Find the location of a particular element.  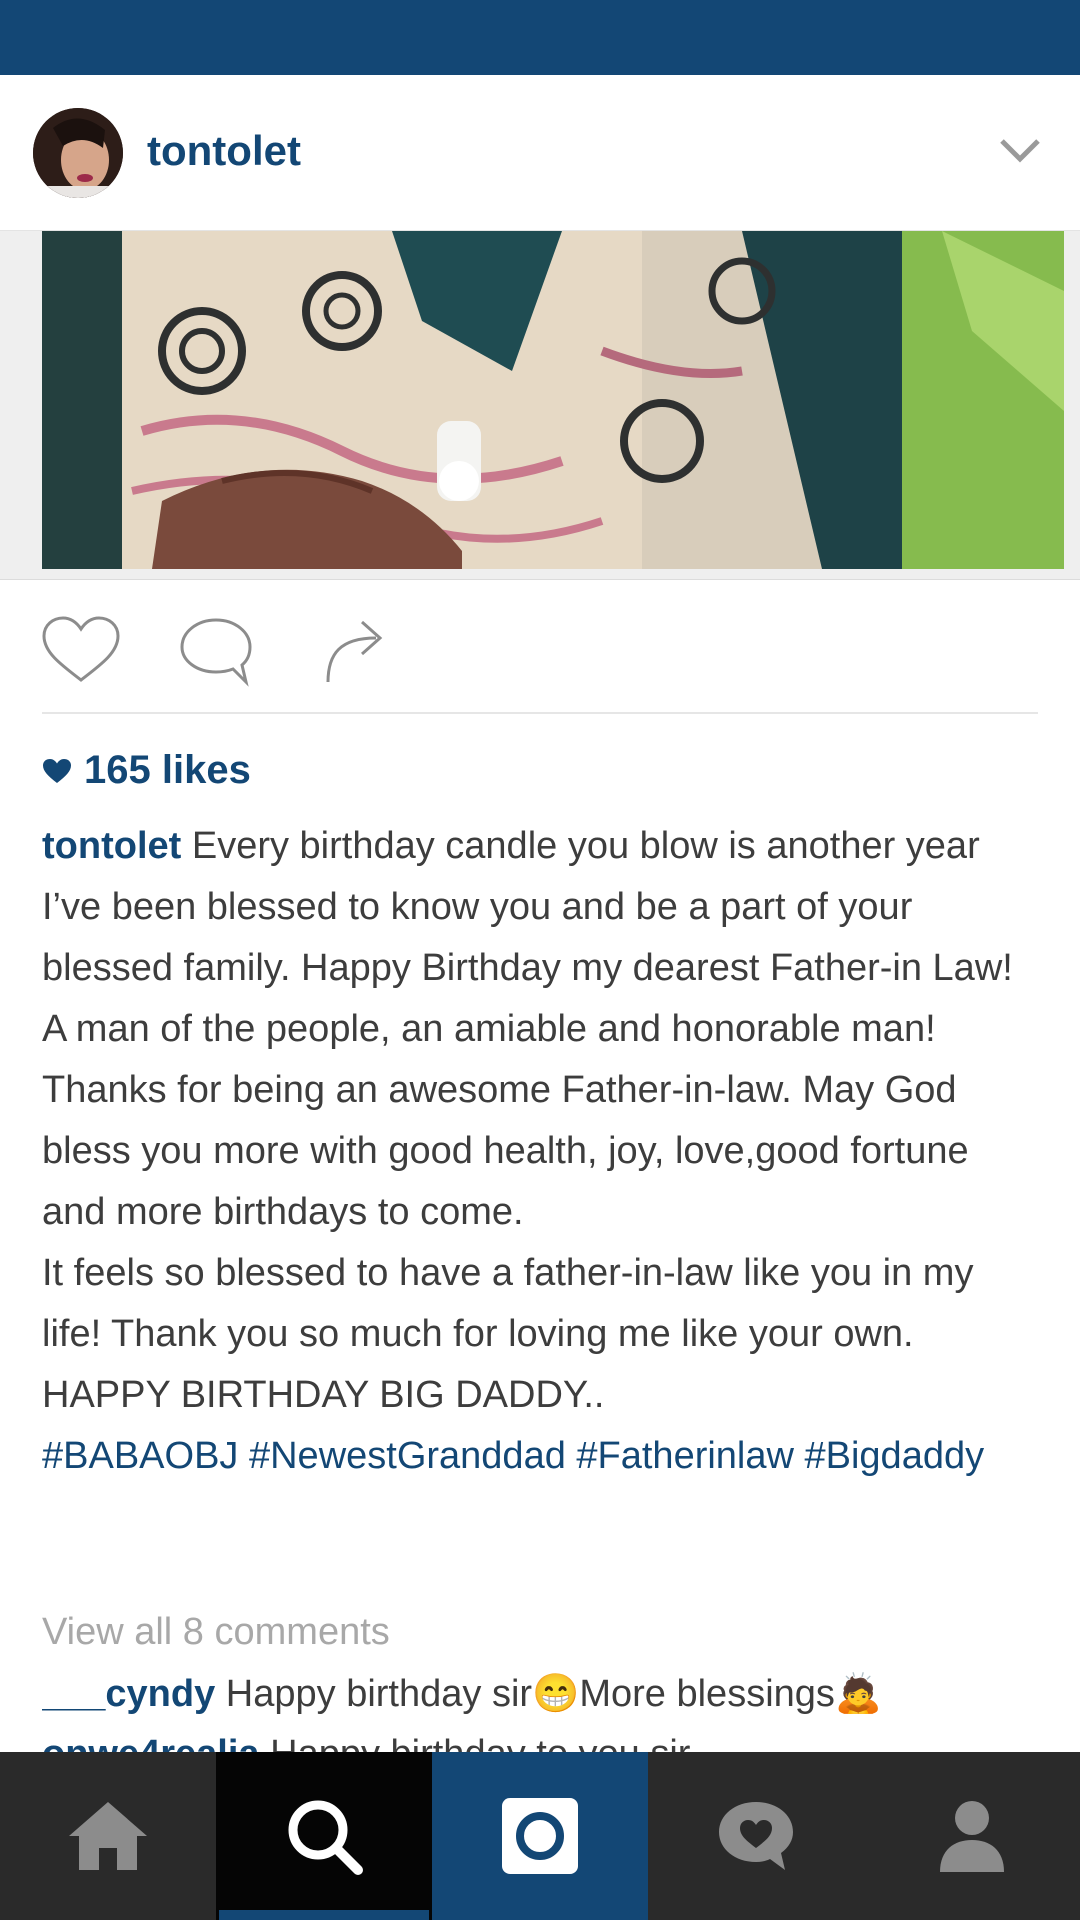

likes-text: 165 likes is located at coordinates (167, 770).